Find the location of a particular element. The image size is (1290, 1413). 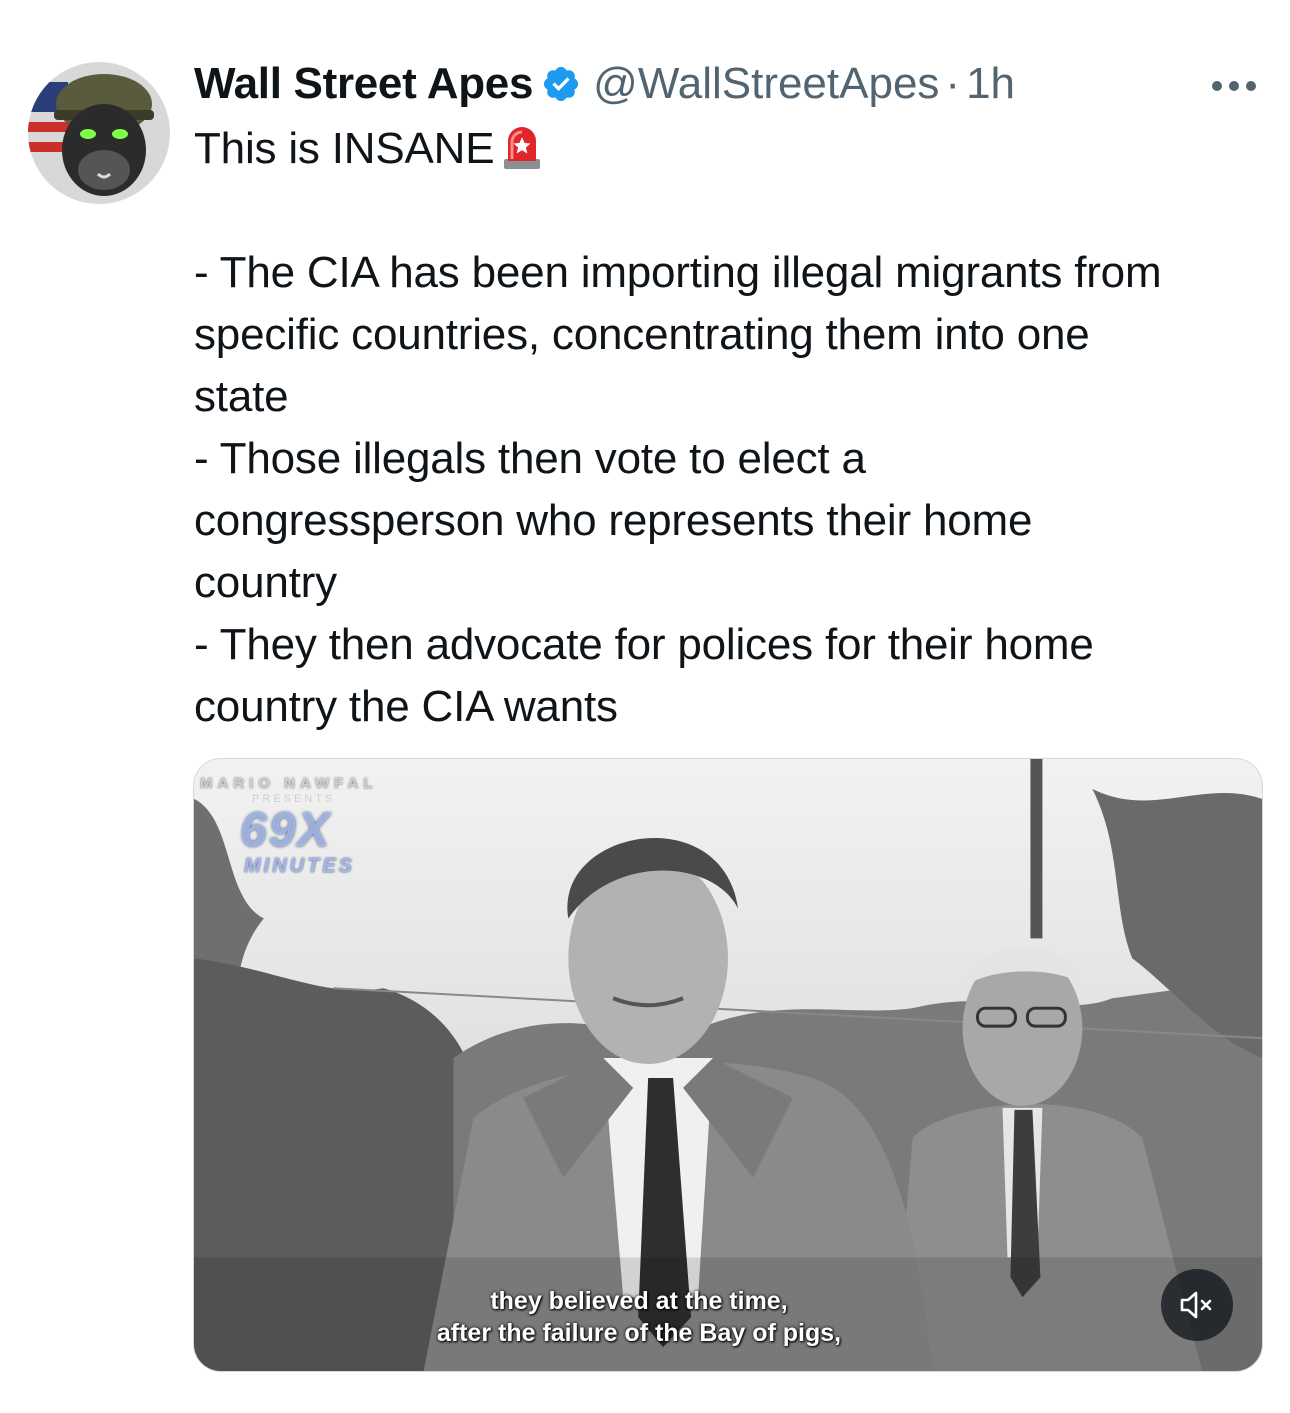

avatar is located at coordinates (99, 133).